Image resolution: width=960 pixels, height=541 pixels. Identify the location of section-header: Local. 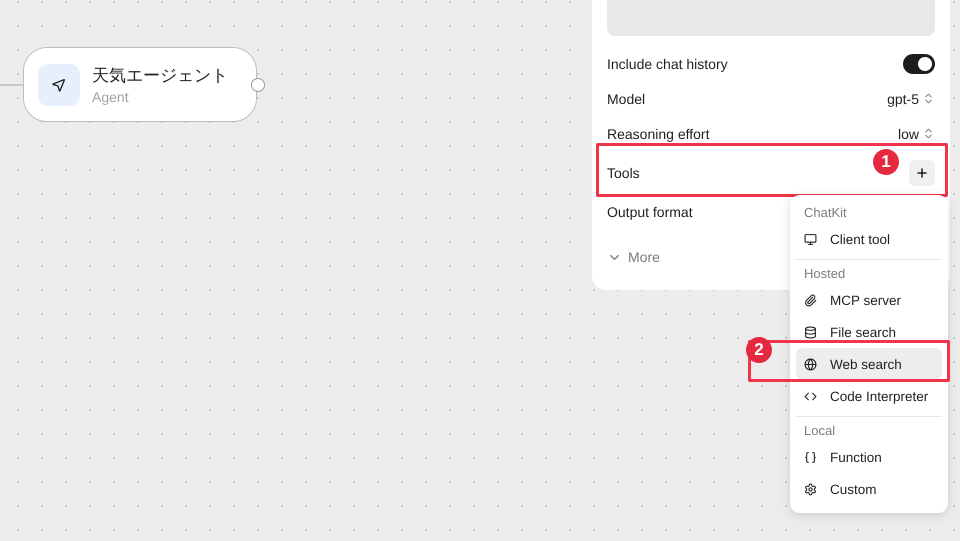
(819, 431).